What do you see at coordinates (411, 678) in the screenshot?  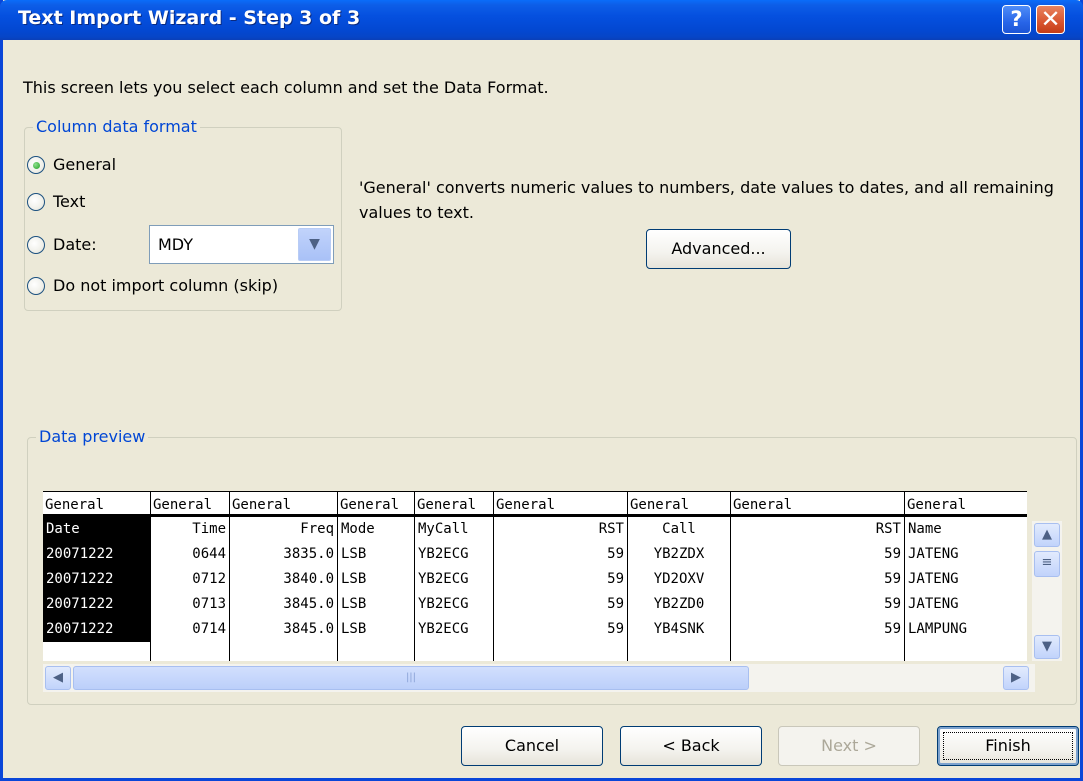 I see `horizontal-scroll-thumb: |||` at bounding box center [411, 678].